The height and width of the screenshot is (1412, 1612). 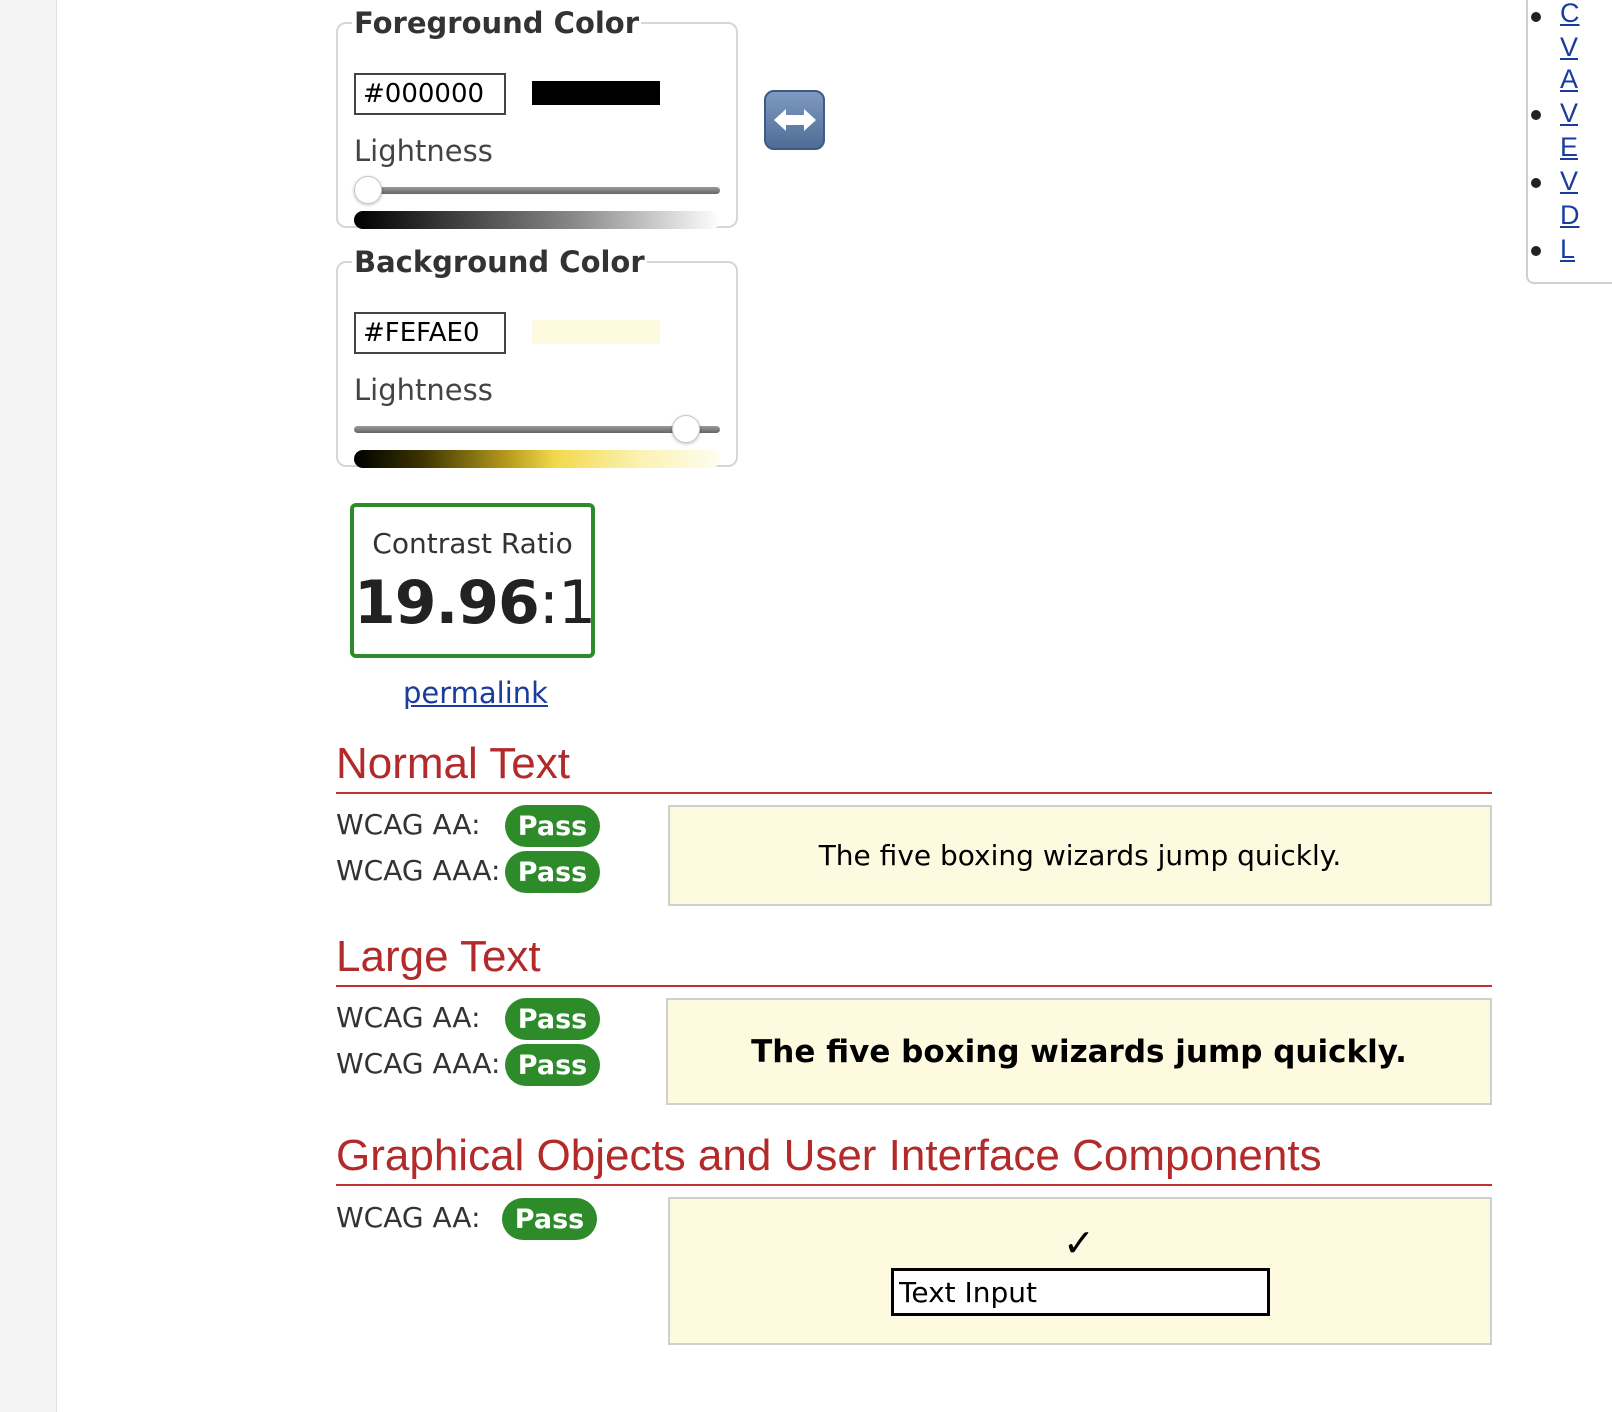 I want to click on foreground-lightness-slider, so click(x=537, y=190).